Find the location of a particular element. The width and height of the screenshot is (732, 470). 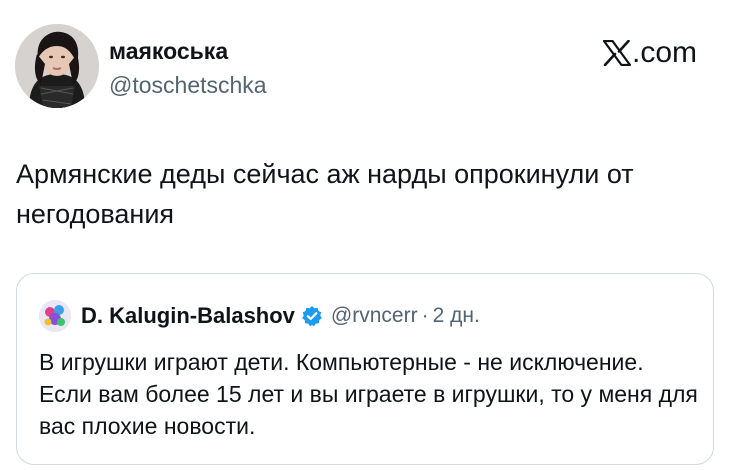

author-name: маякоська is located at coordinates (168, 51).